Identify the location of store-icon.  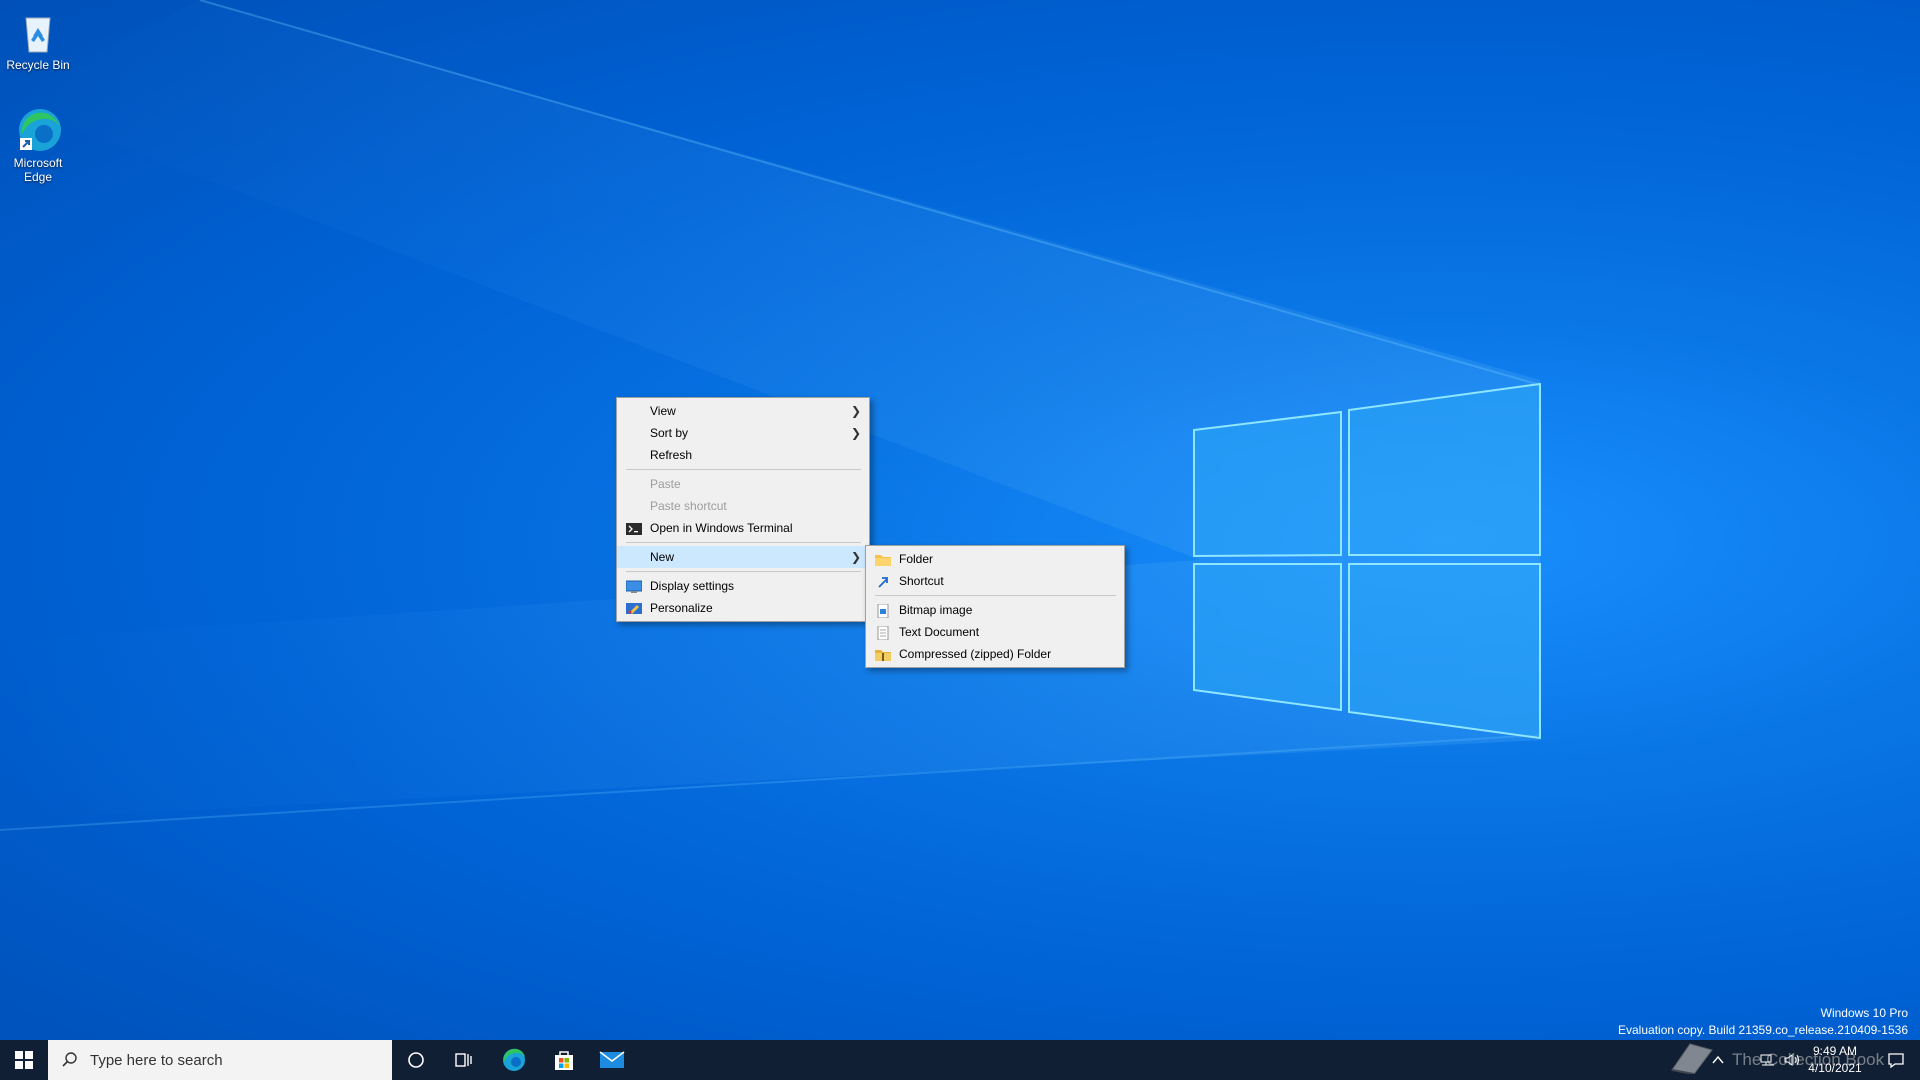
(564, 1060).